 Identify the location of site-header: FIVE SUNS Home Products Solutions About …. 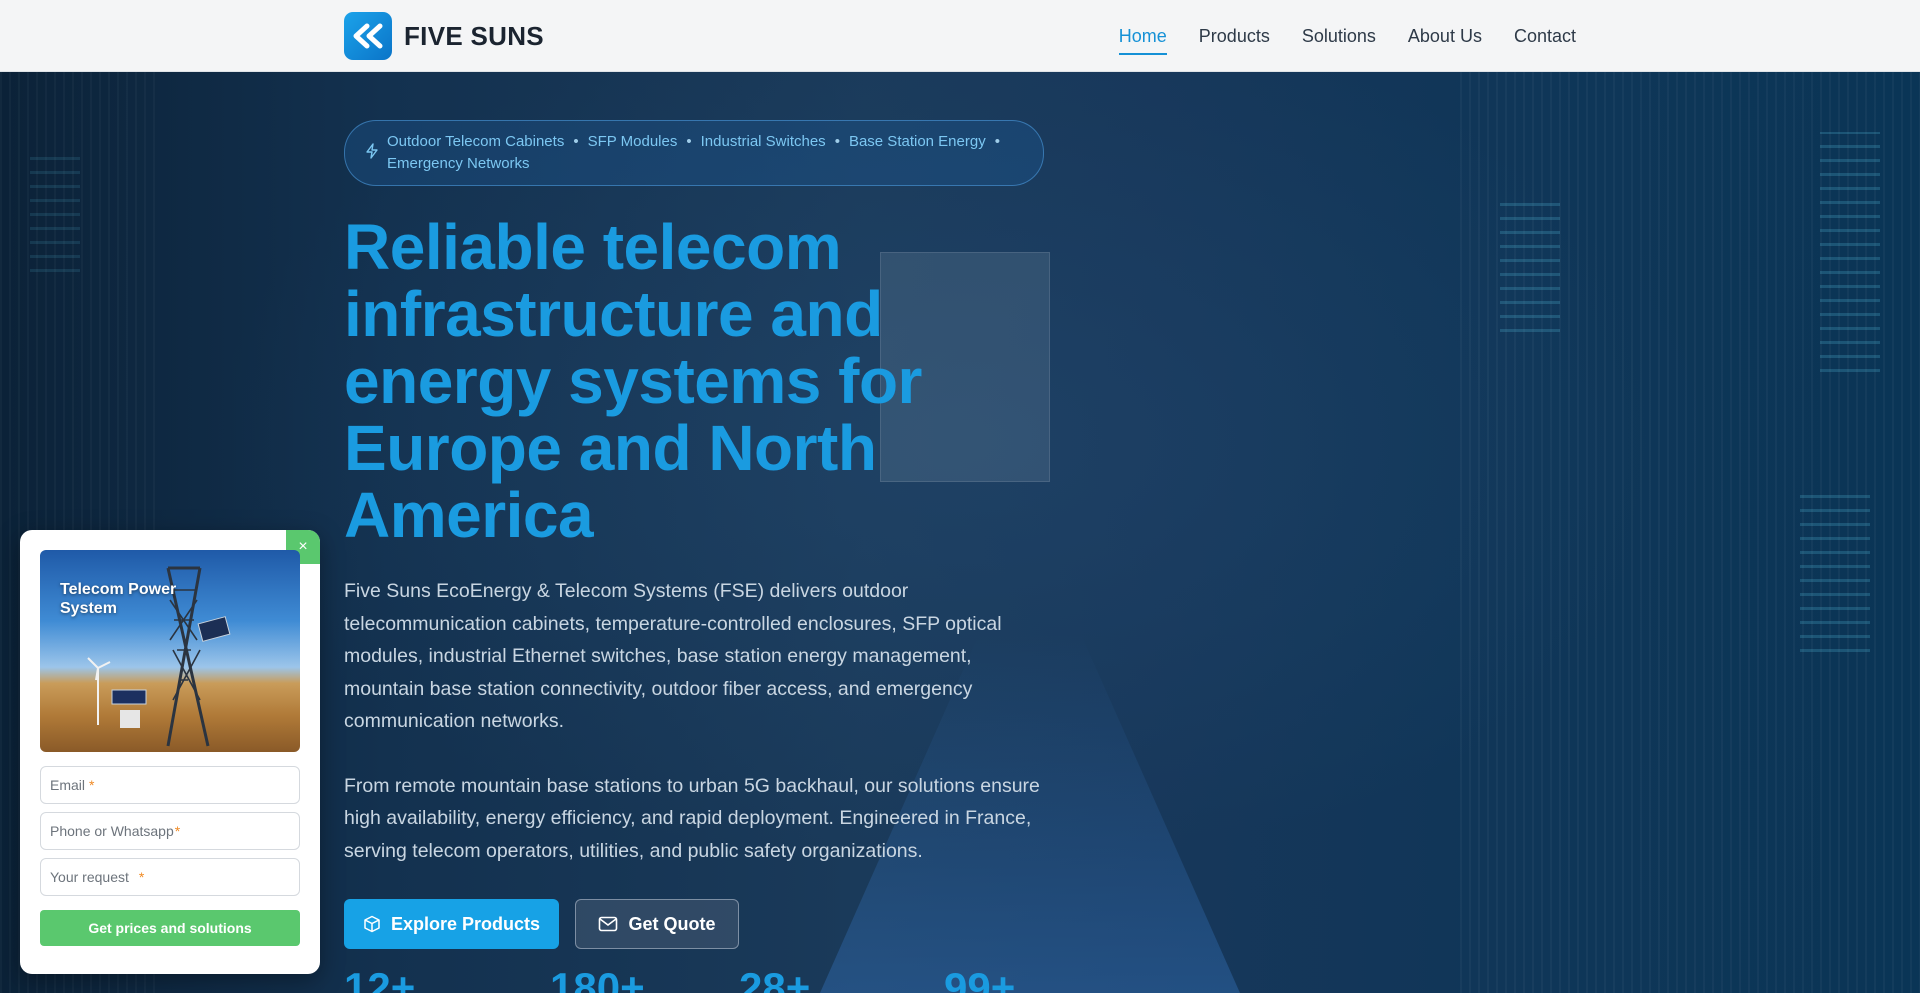
(960, 36).